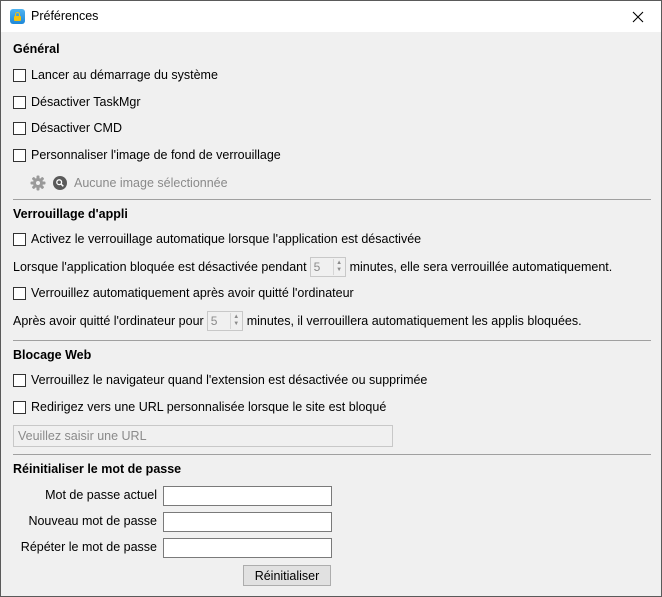  What do you see at coordinates (124, 75) in the screenshot?
I see `checkbox-label: Lancer au démarrage du système` at bounding box center [124, 75].